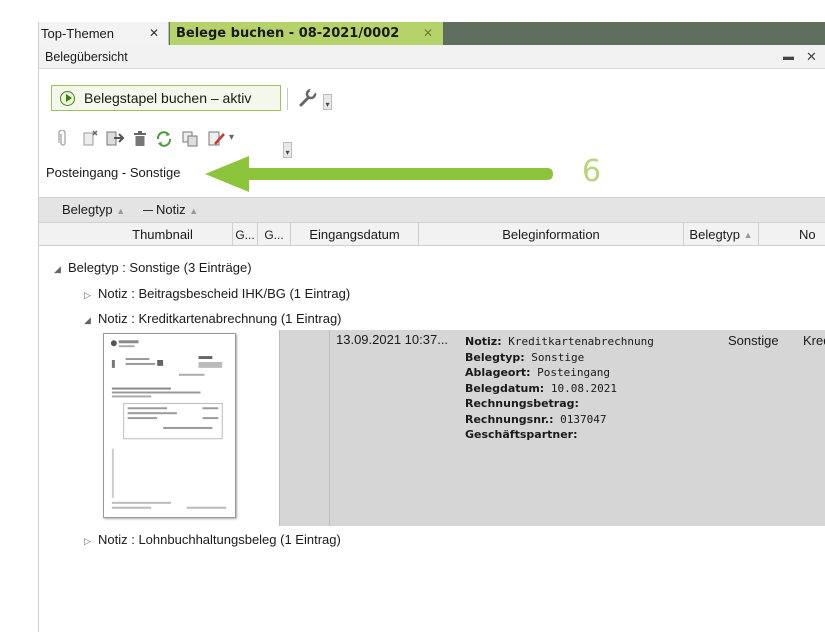 The image size is (825, 632). Describe the element at coordinates (715, 234) in the screenshot. I see `col-label: Belegtyp` at that location.